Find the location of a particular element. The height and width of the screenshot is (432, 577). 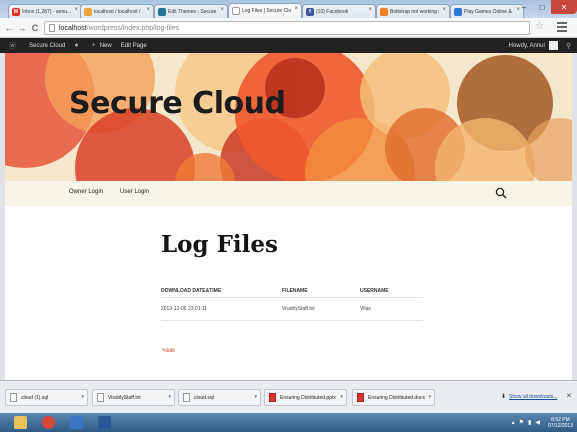

volume-icon: ◀ is located at coordinates (537, 422).